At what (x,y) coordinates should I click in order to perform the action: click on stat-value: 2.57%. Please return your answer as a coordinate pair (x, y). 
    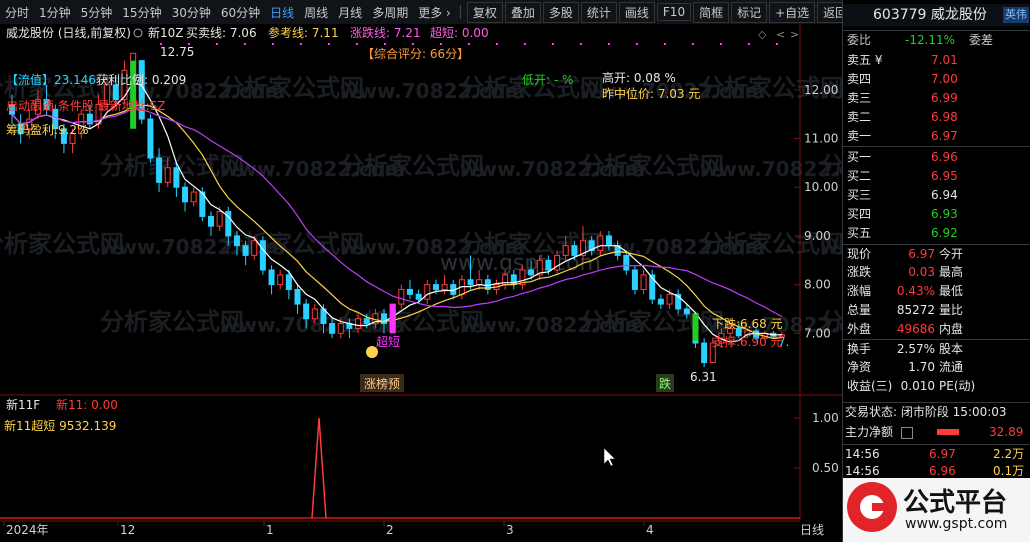
    Looking at the image, I should click on (915, 349).